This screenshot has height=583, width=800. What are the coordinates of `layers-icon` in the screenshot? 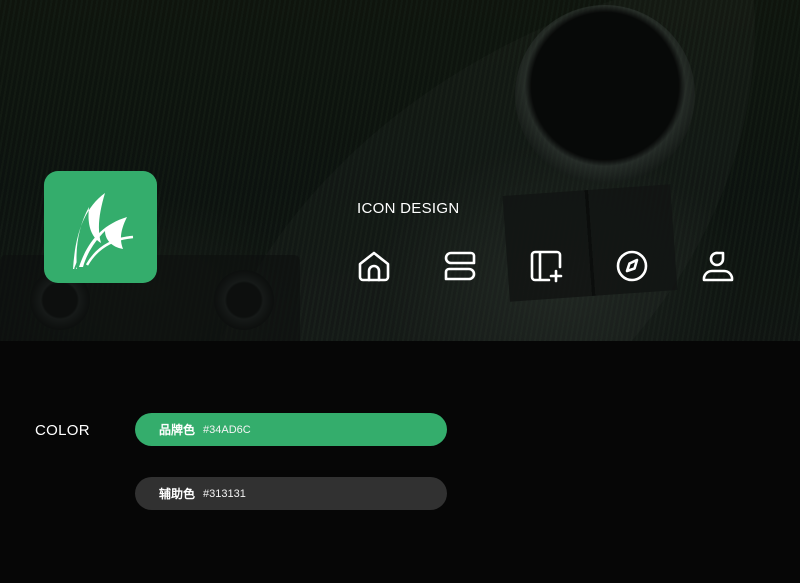 It's located at (460, 266).